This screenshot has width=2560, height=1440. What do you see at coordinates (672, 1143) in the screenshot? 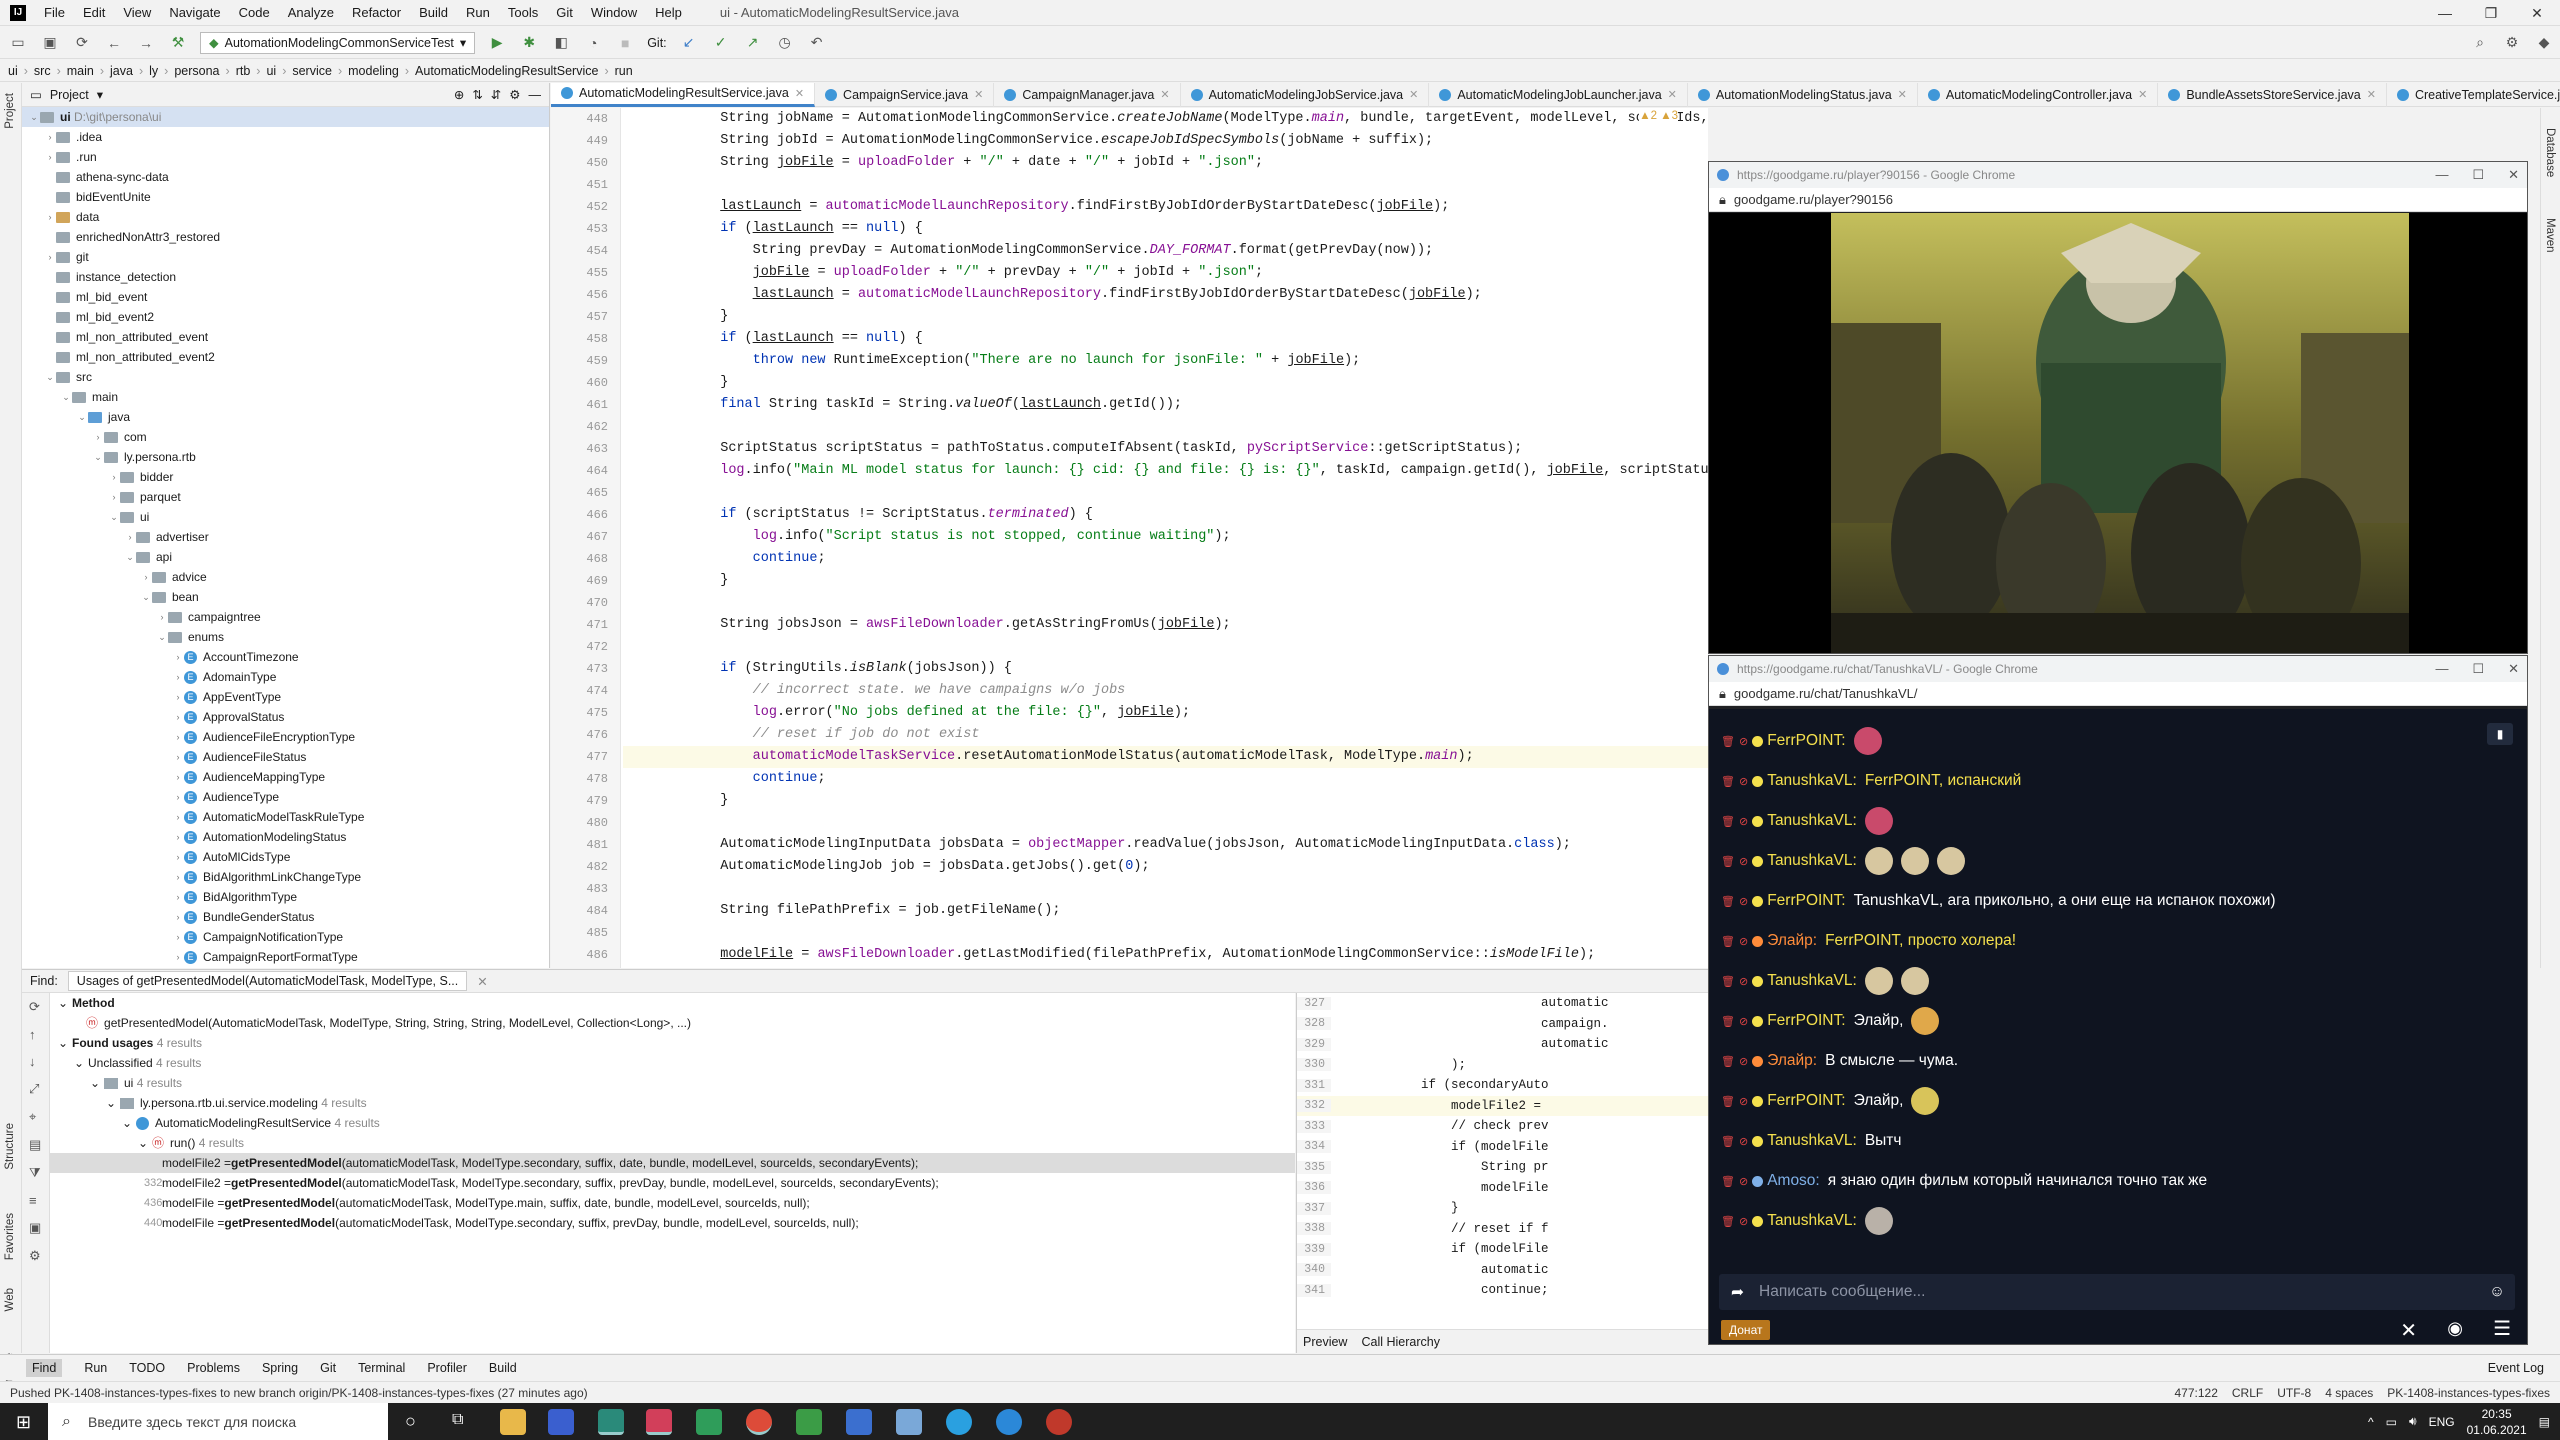
I see `run-method-node: ⌄ ⓜ run() 4 results` at bounding box center [672, 1143].